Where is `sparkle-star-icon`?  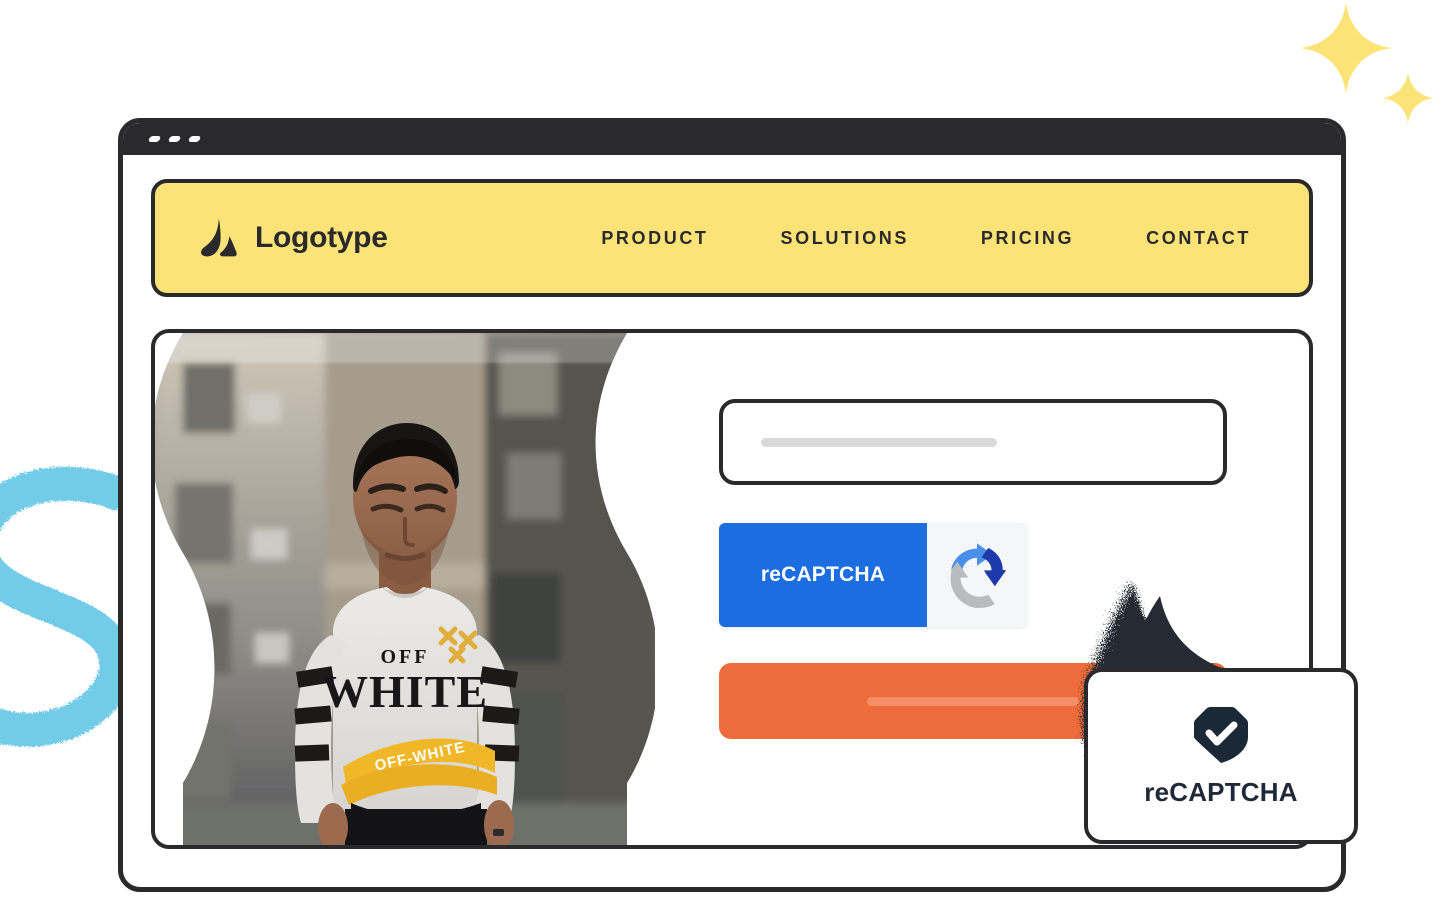 sparkle-star-icon is located at coordinates (1346, 48).